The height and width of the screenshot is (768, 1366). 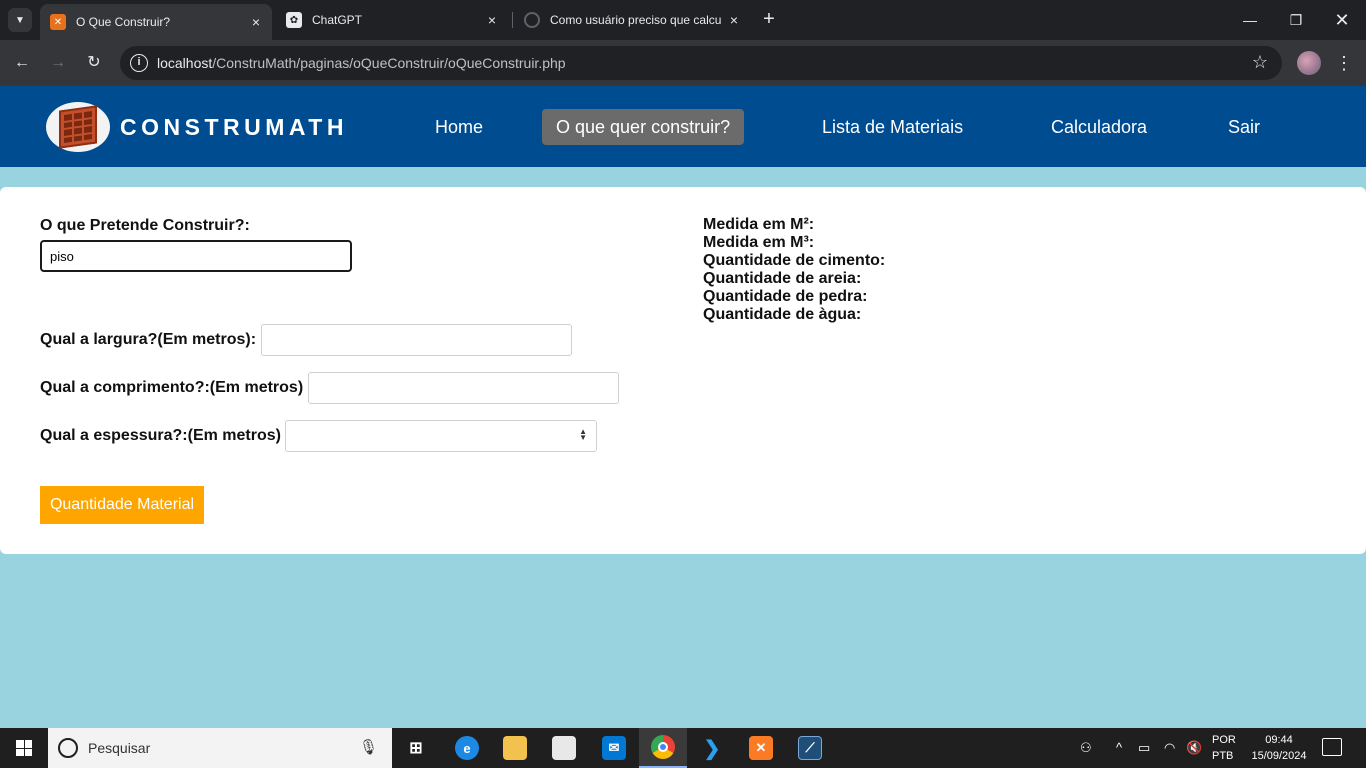 I want to click on mysql-workbench-icon: ⟋, so click(x=810, y=748).